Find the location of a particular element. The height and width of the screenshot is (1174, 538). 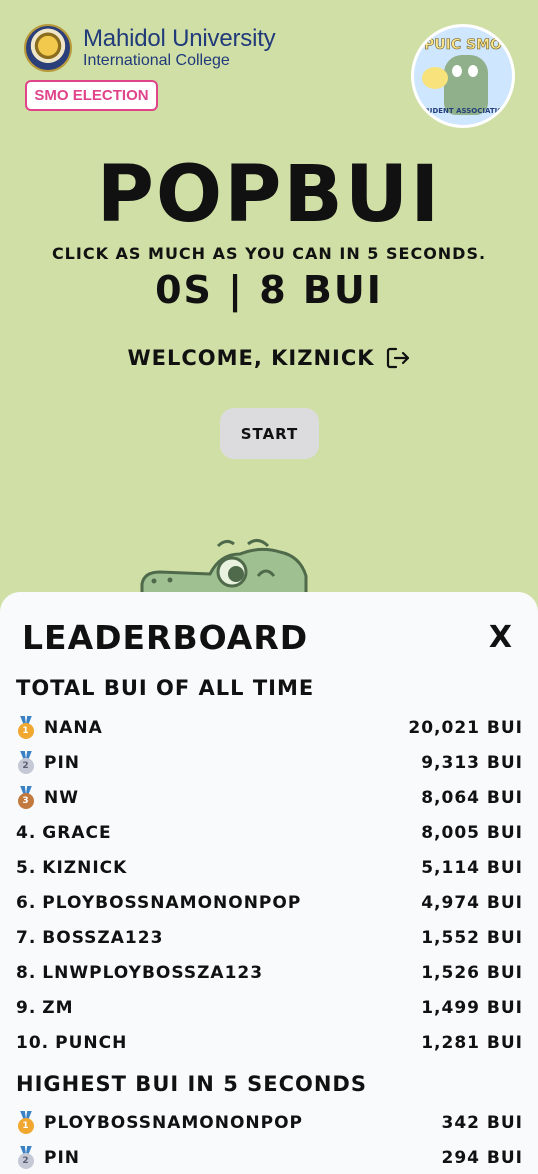

leaderboard-row: 2 PIN 294 BUI is located at coordinates (269, 1157).